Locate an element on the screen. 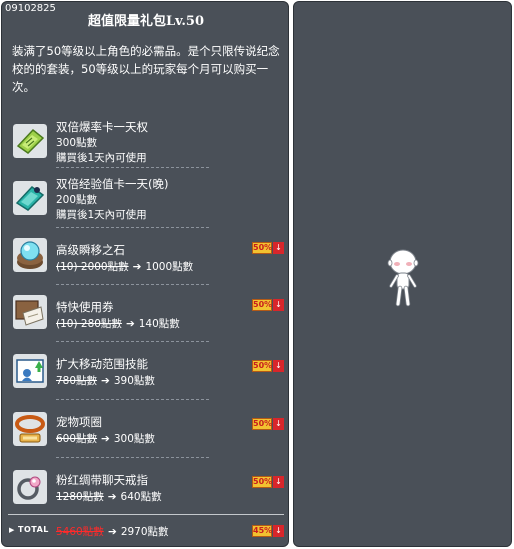 The image size is (514, 549). total-row: ▶ TOTAL 5460點數 ➔ 2970點數 45% ↓ is located at coordinates (146, 532).